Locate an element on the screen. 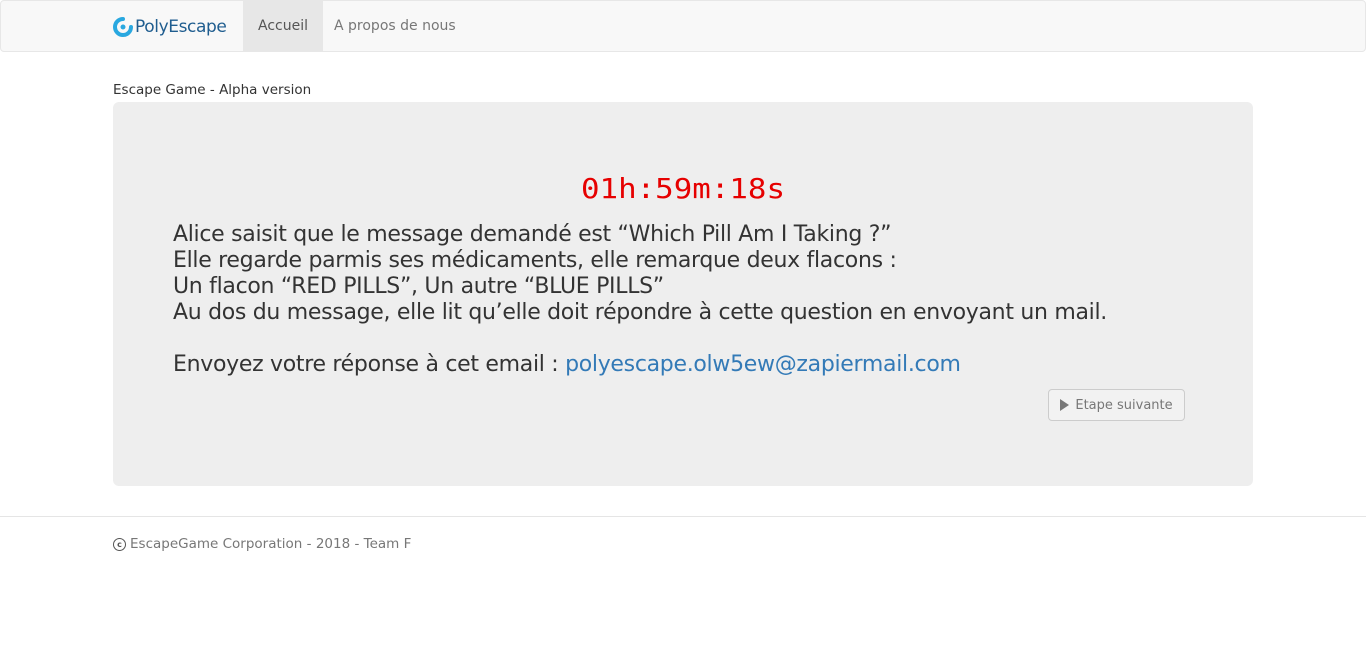  polyescape-logo-icon is located at coordinates (123, 27).